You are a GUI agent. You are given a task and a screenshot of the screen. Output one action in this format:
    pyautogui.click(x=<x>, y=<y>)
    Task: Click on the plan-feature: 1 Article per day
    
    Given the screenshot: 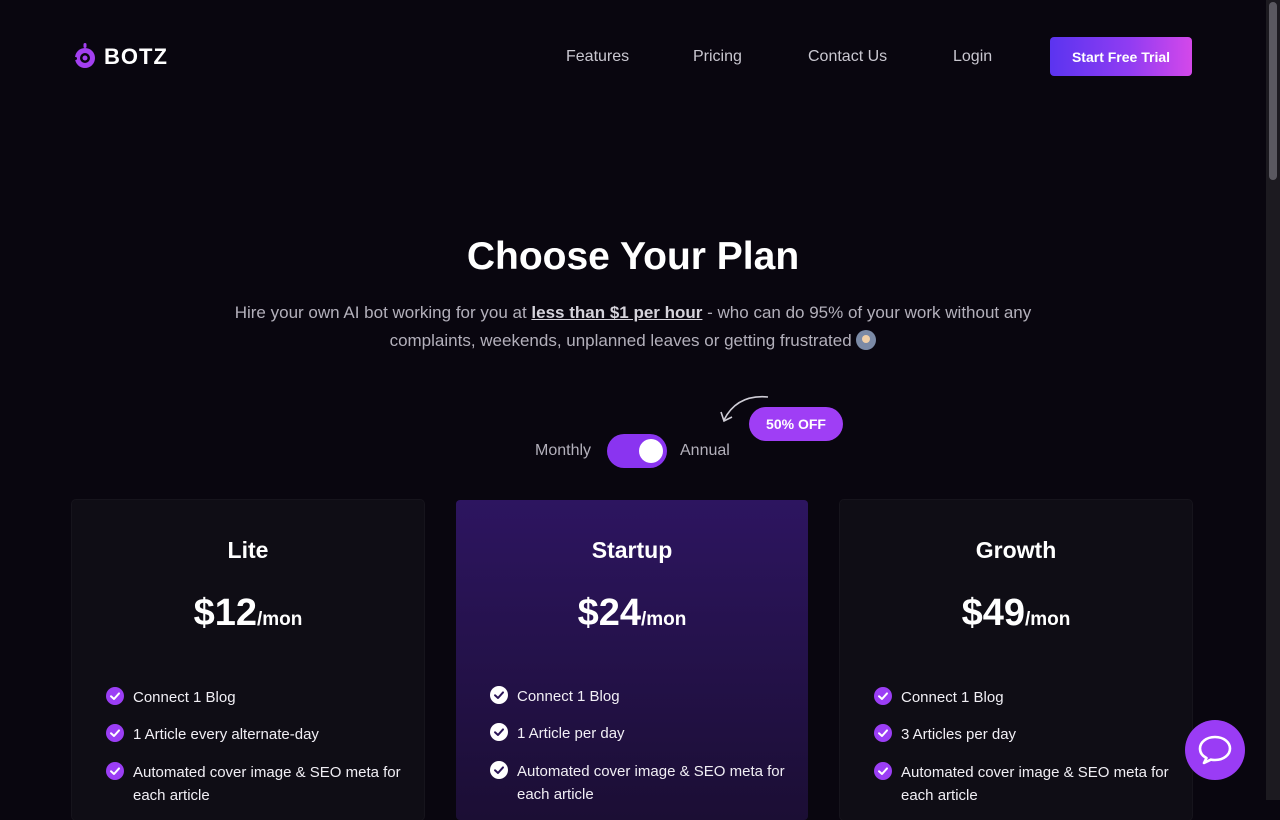 What is the action you would take?
    pyautogui.click(x=638, y=733)
    